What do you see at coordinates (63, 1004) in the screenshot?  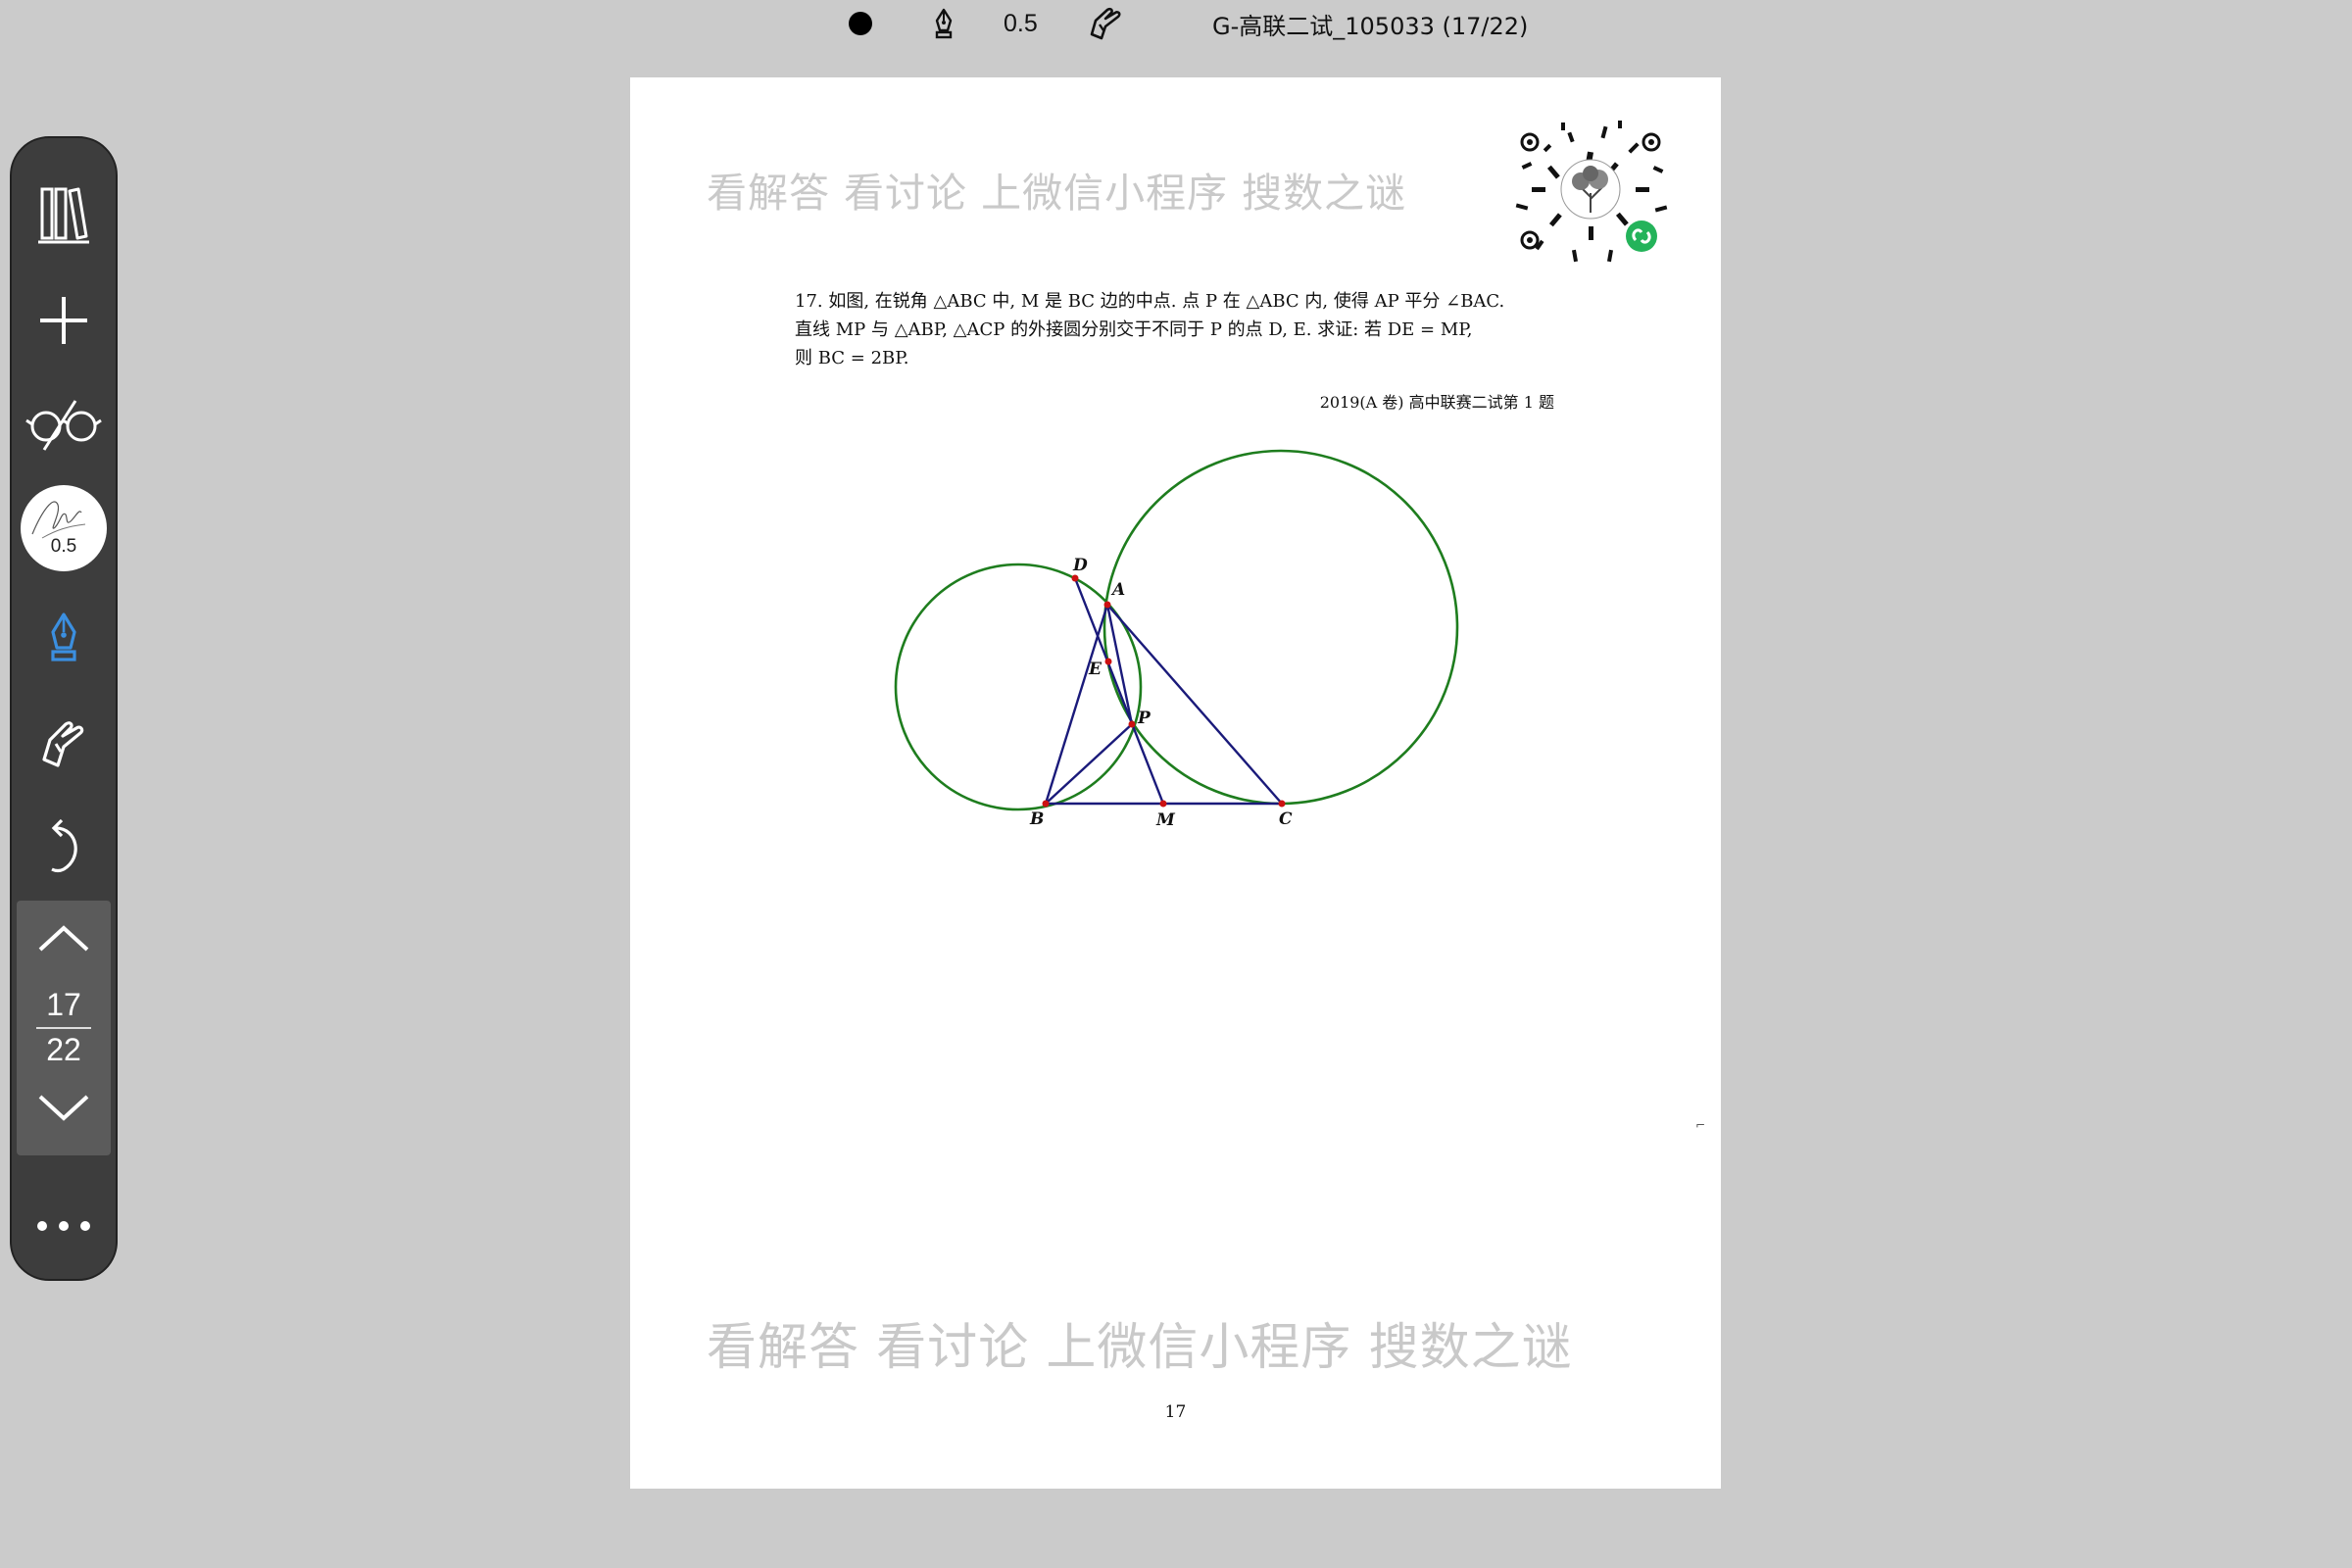 I see `current-page-number: 17` at bounding box center [63, 1004].